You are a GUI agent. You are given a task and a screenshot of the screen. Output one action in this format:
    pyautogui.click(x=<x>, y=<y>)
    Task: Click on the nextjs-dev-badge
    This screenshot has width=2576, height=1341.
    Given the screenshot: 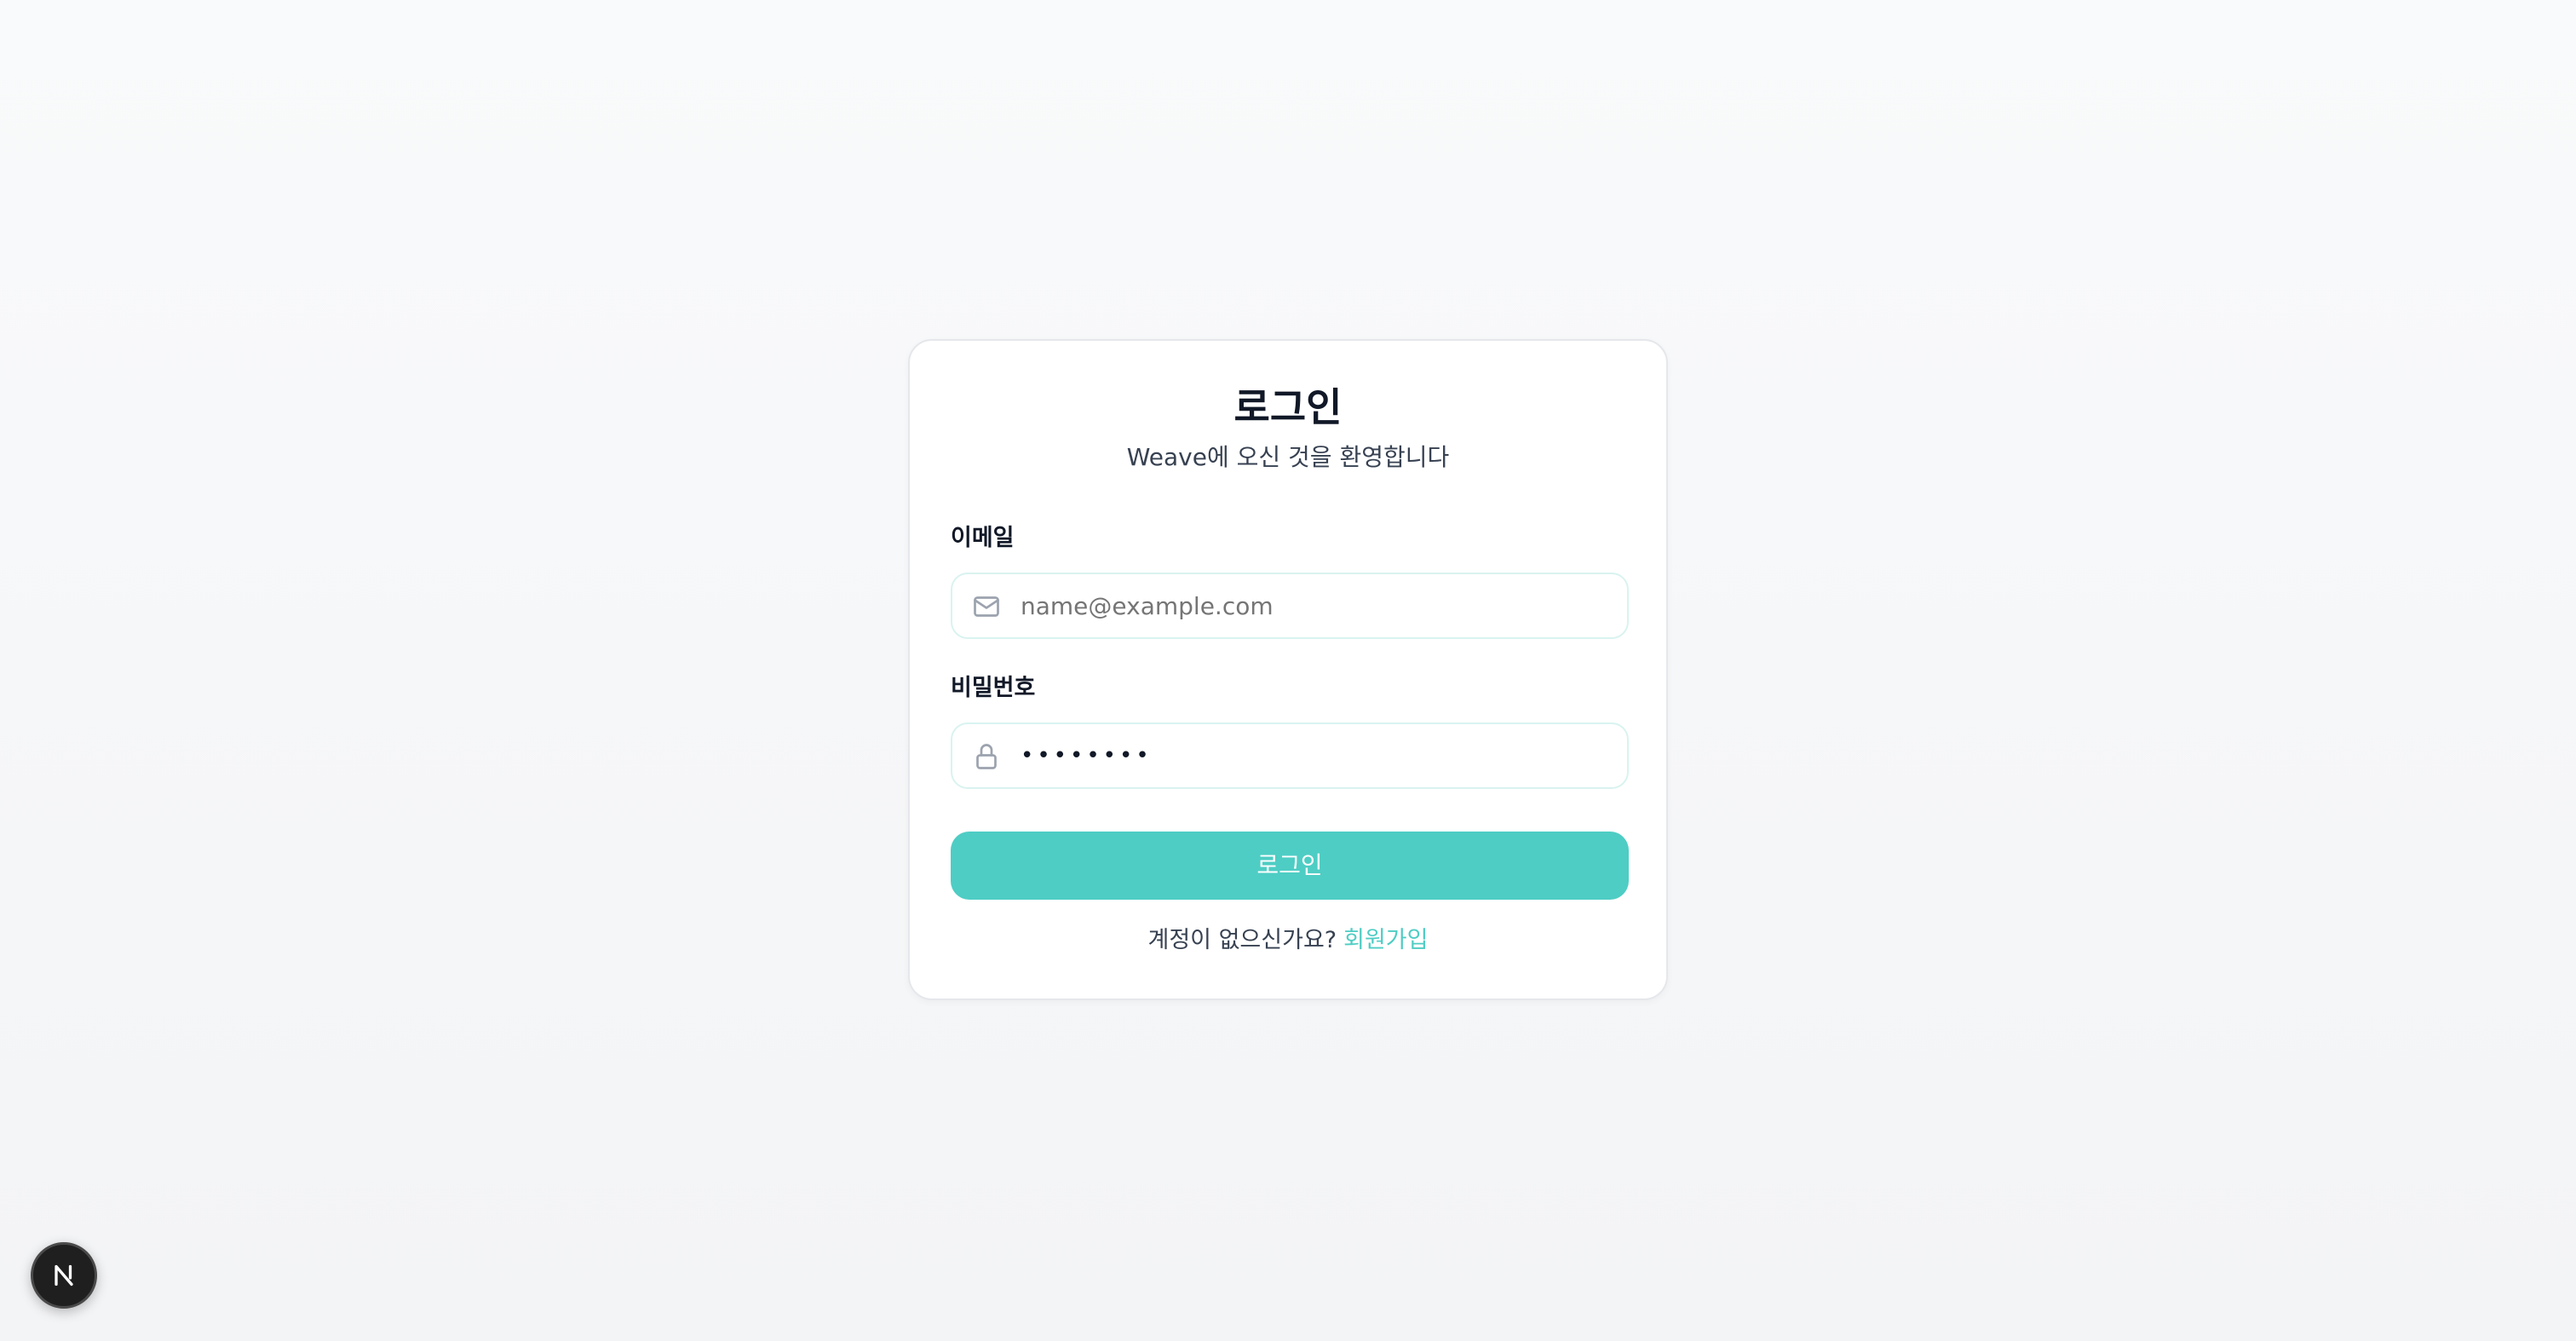 What is the action you would take?
    pyautogui.click(x=64, y=1276)
    